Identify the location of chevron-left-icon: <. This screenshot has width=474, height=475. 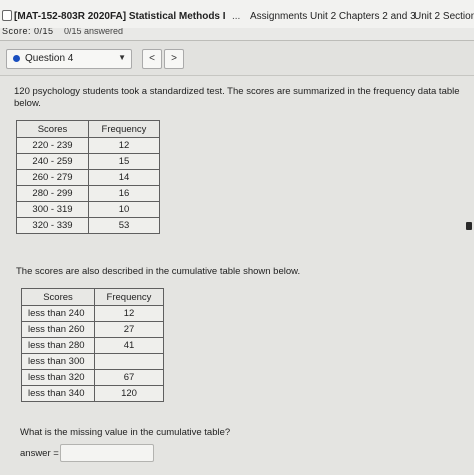
(152, 58).